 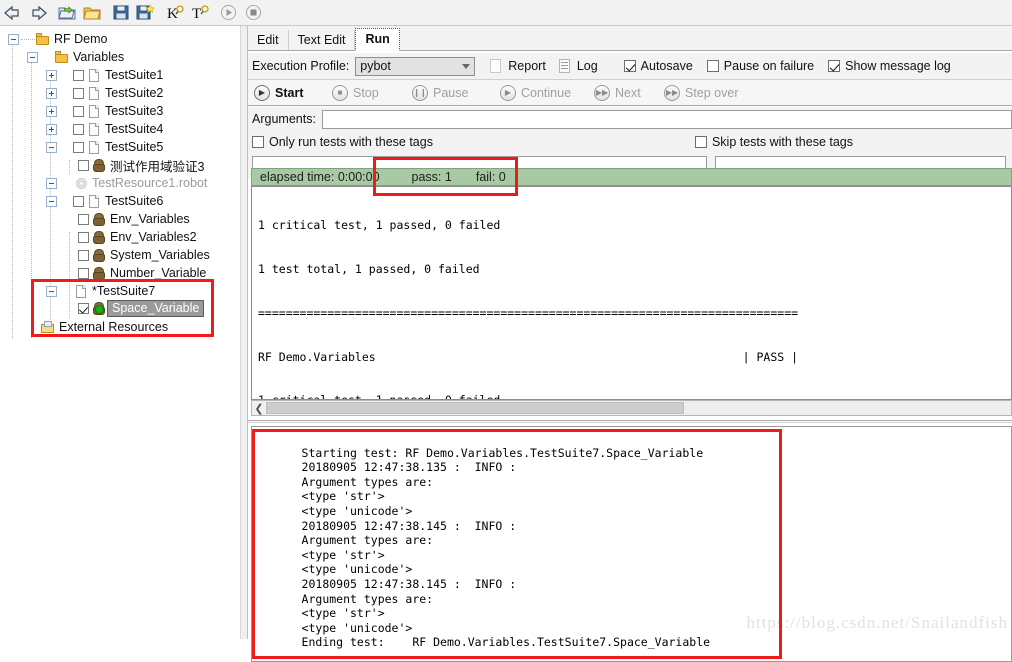 I want to click on step-over-button: ▶▶ Step over, so click(x=701, y=92).